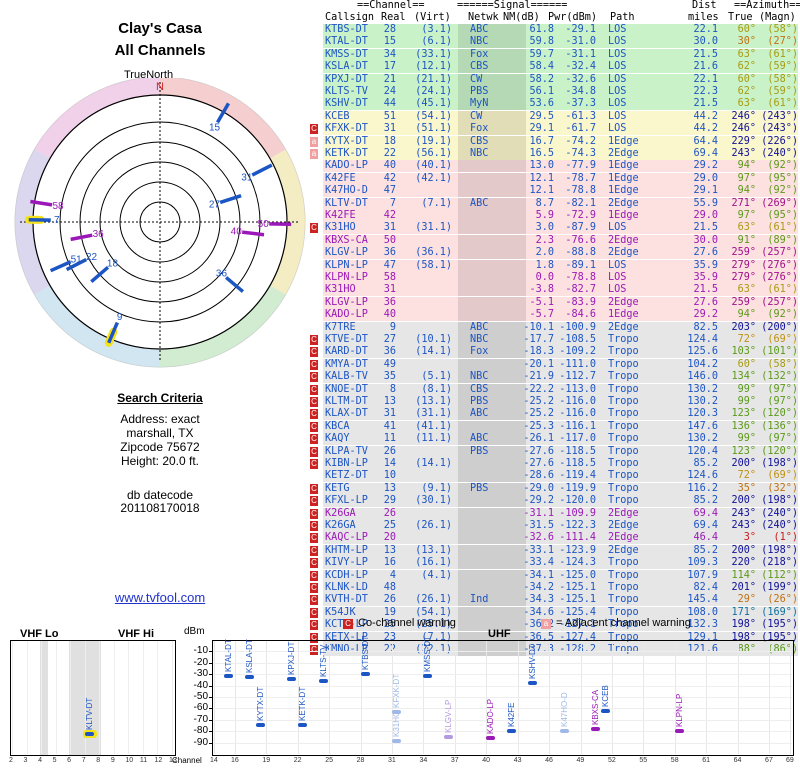 This screenshot has height=768, width=800. I want to click on table-row: KLPN-LP 58 0.0 -78.8 LOS 35.9 279° (276°), so click(549, 278).